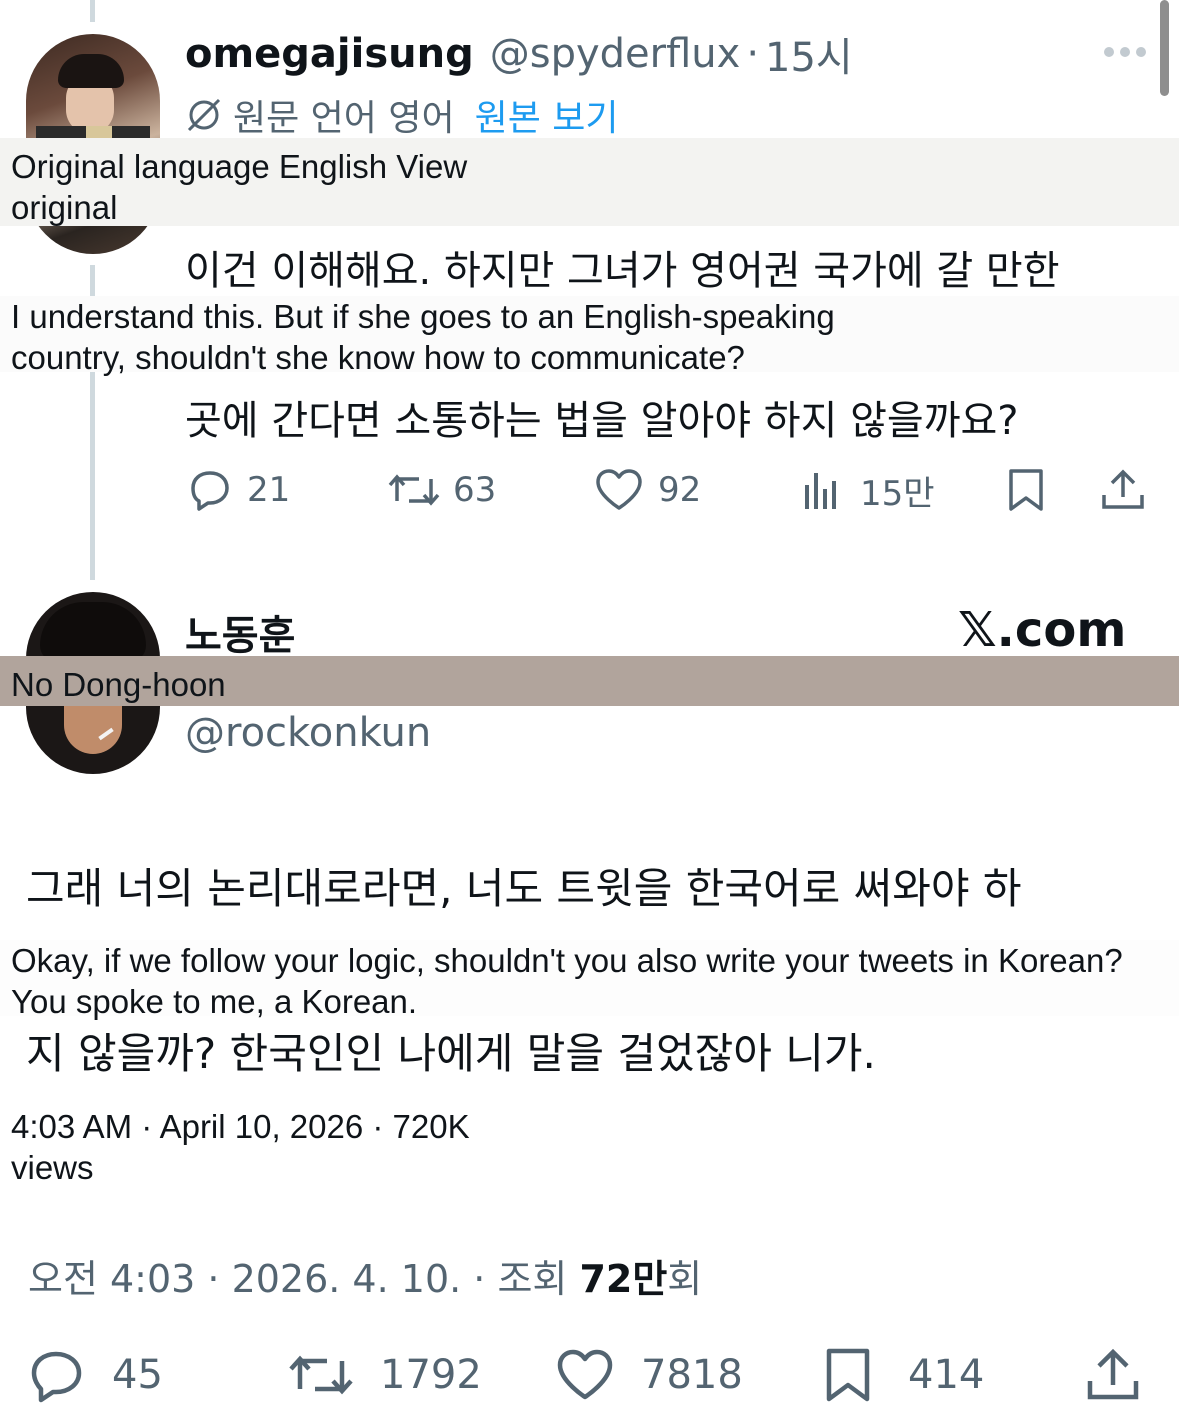  I want to click on like-count: 92, so click(680, 490).